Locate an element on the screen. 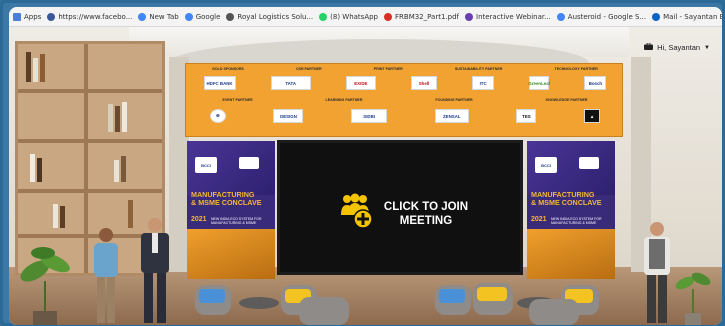  sponsor-logo: Bosch is located at coordinates (595, 83).